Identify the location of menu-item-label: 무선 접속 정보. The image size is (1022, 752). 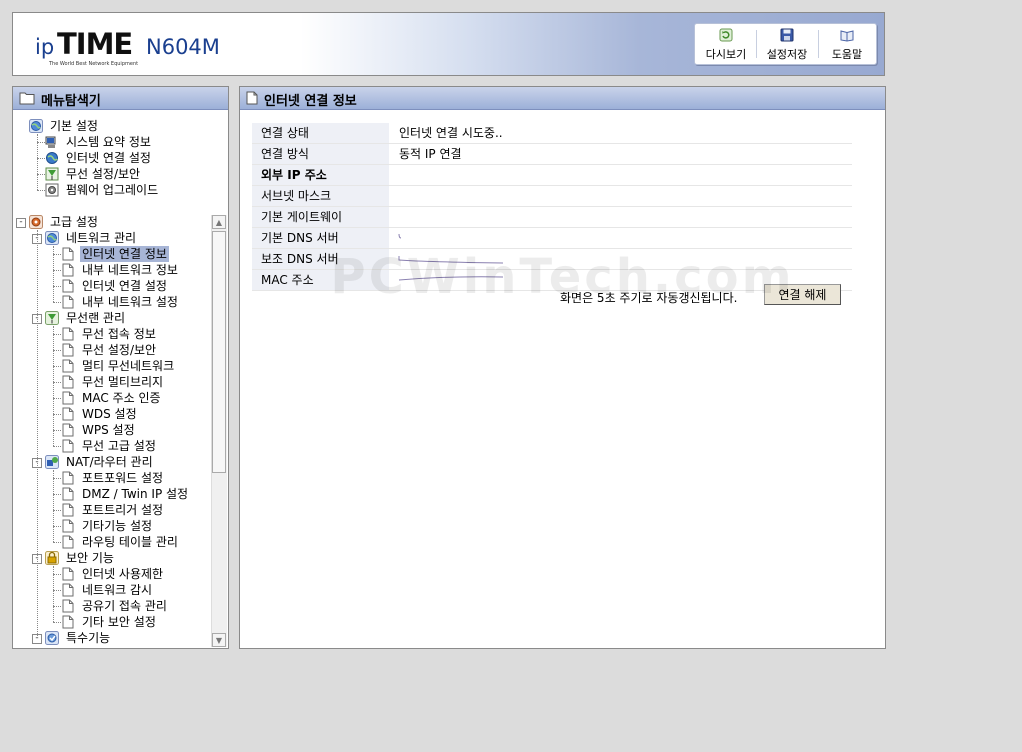
(119, 334).